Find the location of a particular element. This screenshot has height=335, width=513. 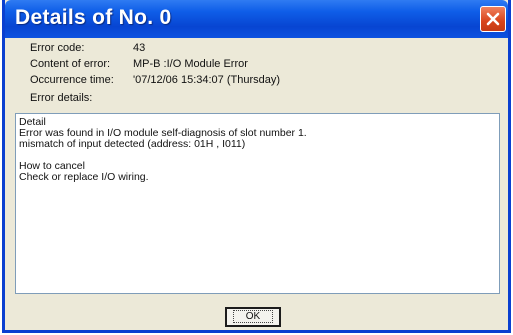

content-of-error-value: MP-B :I/O Module Error is located at coordinates (190, 64).